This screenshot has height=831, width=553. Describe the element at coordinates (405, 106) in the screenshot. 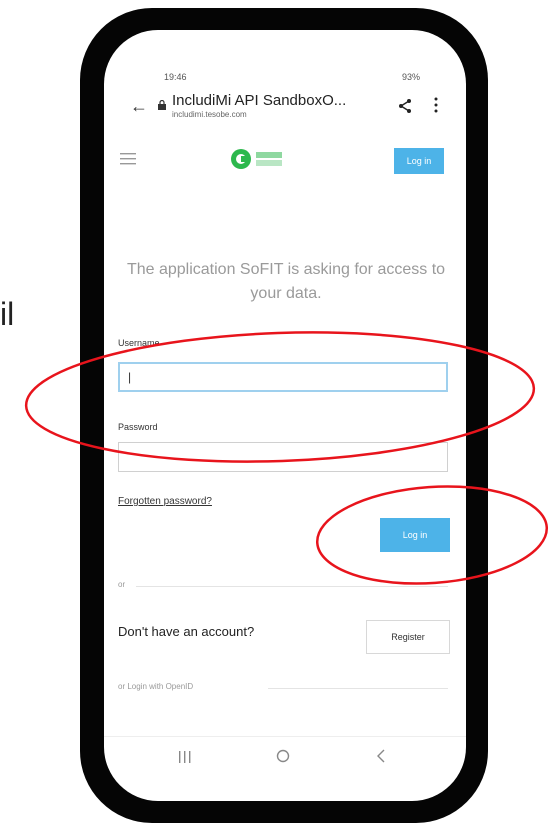

I see `share-icon` at that location.